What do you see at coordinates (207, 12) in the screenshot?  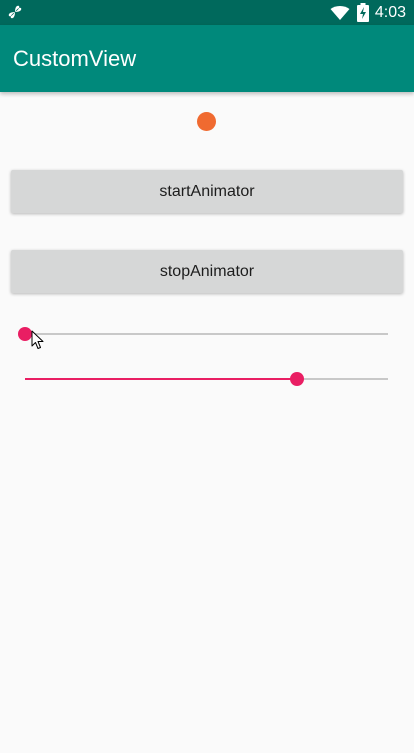 I see `status-bar: 4:03` at bounding box center [207, 12].